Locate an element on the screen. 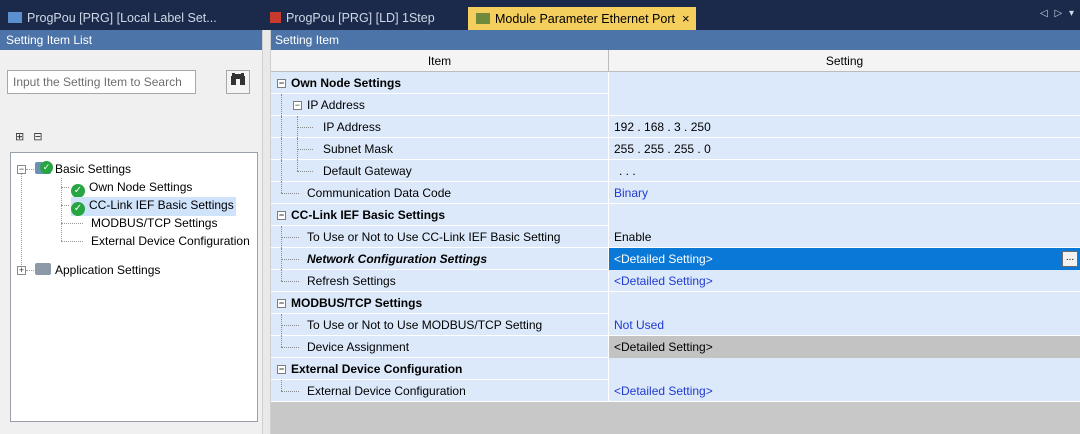 The width and height of the screenshot is (1080, 434). ladder-icon is located at coordinates (275, 17).